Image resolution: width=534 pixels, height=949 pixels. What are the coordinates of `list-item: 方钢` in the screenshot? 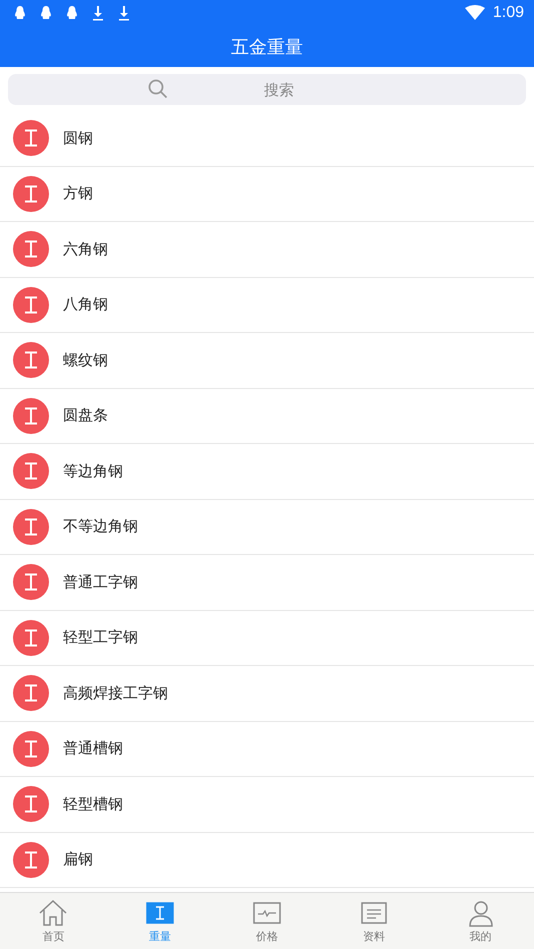 It's located at (267, 194).